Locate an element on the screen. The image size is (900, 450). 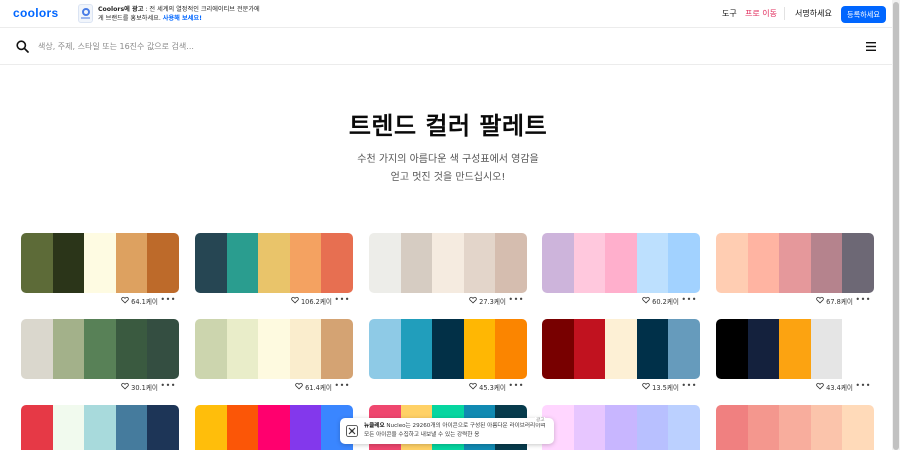
ad-cta-link: 사용해 보세요! is located at coordinates (182, 18).